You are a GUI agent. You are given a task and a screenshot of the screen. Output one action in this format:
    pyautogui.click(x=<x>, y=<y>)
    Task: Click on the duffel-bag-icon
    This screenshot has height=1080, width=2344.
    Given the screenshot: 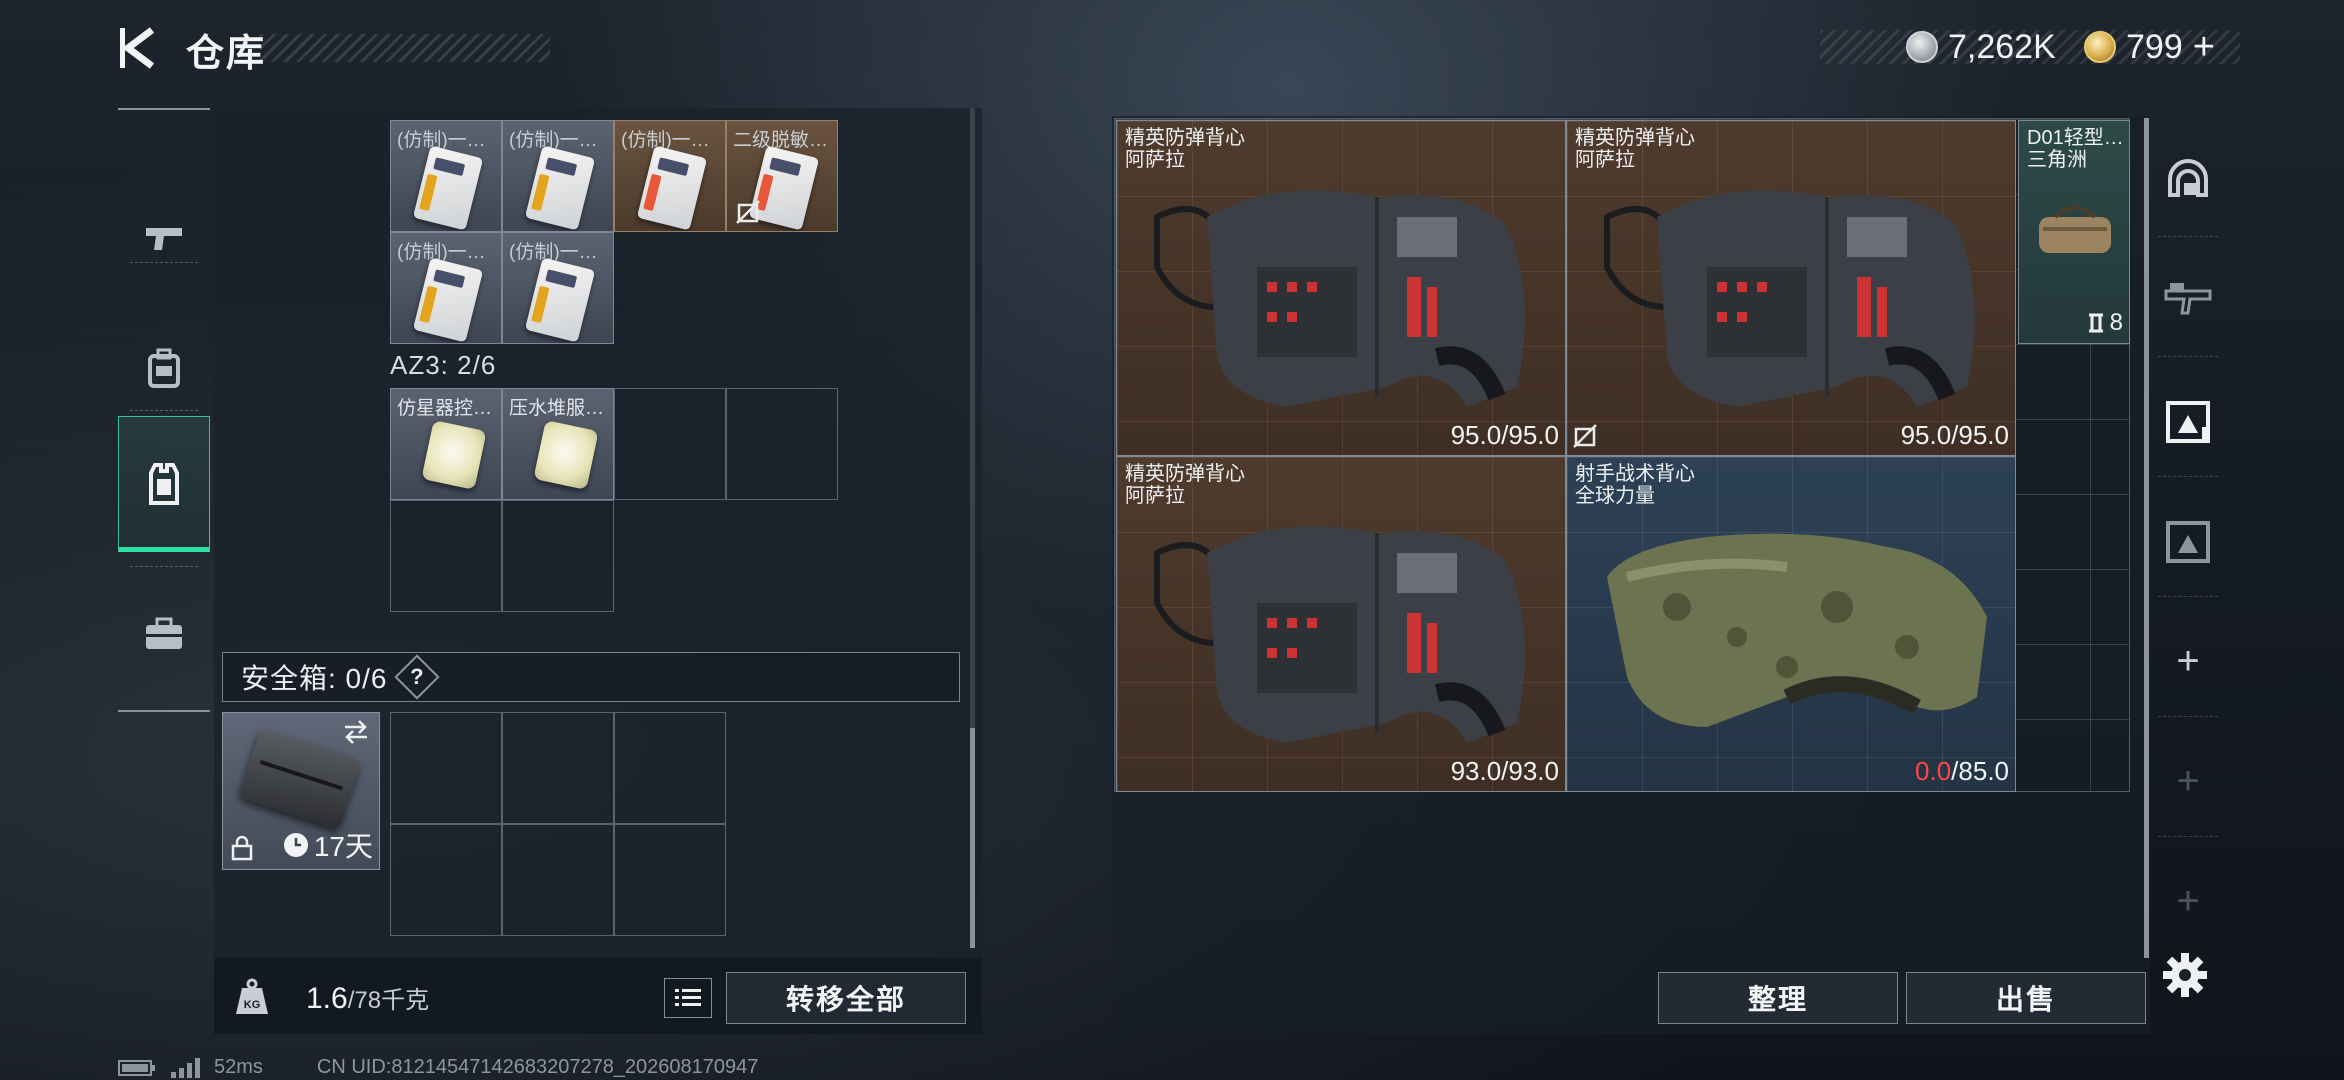 What is the action you would take?
    pyautogui.click(x=2075, y=229)
    